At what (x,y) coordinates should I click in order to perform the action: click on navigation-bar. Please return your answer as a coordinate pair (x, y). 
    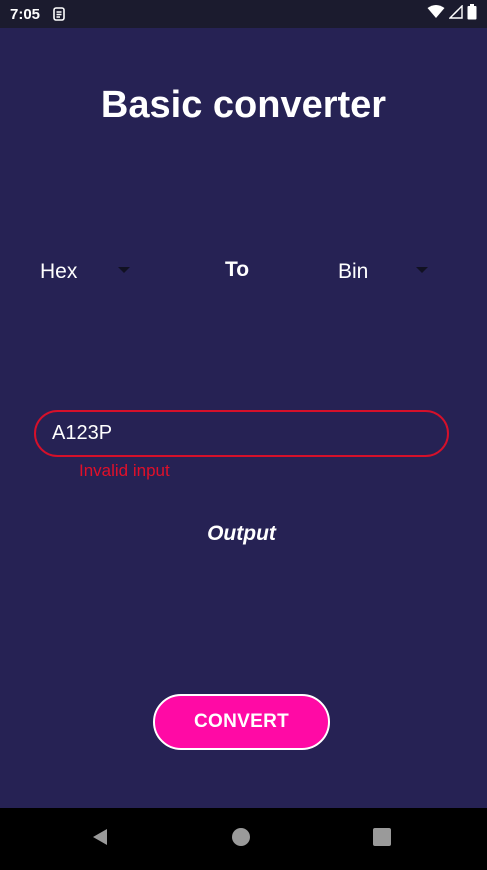
    Looking at the image, I should click on (243, 839).